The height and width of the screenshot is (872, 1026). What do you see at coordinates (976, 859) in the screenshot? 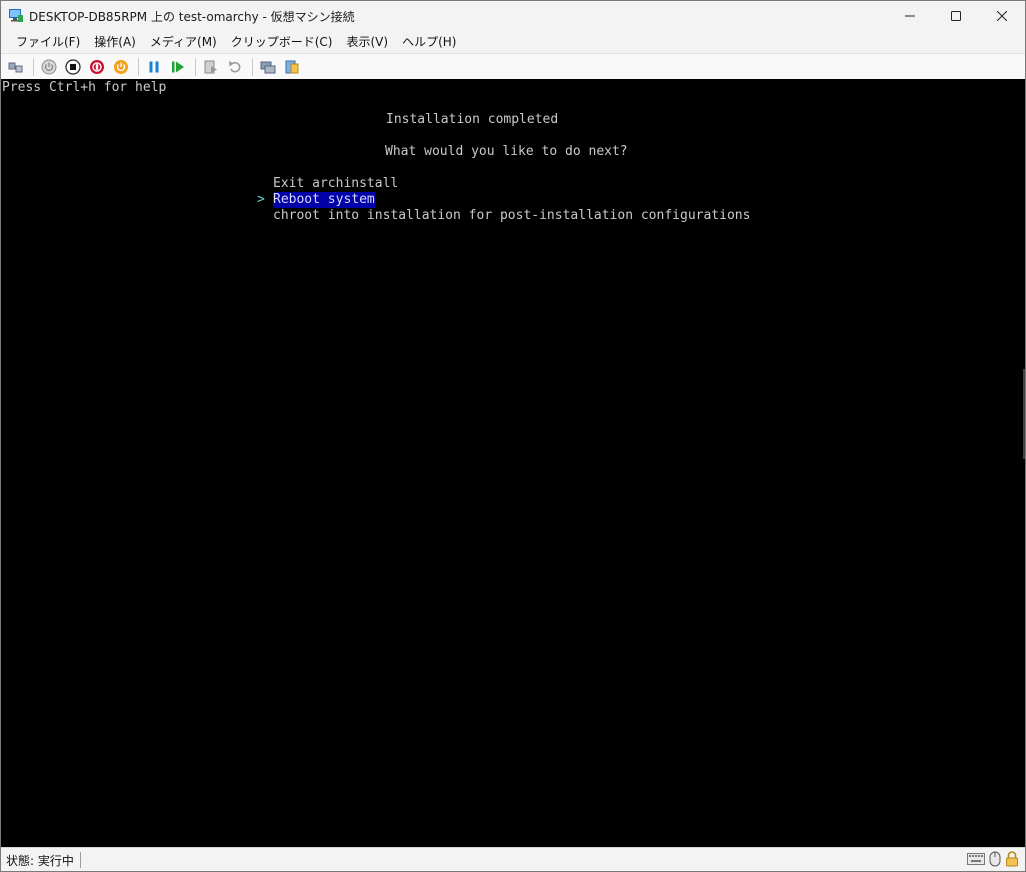
I see `keyboard-icon` at bounding box center [976, 859].